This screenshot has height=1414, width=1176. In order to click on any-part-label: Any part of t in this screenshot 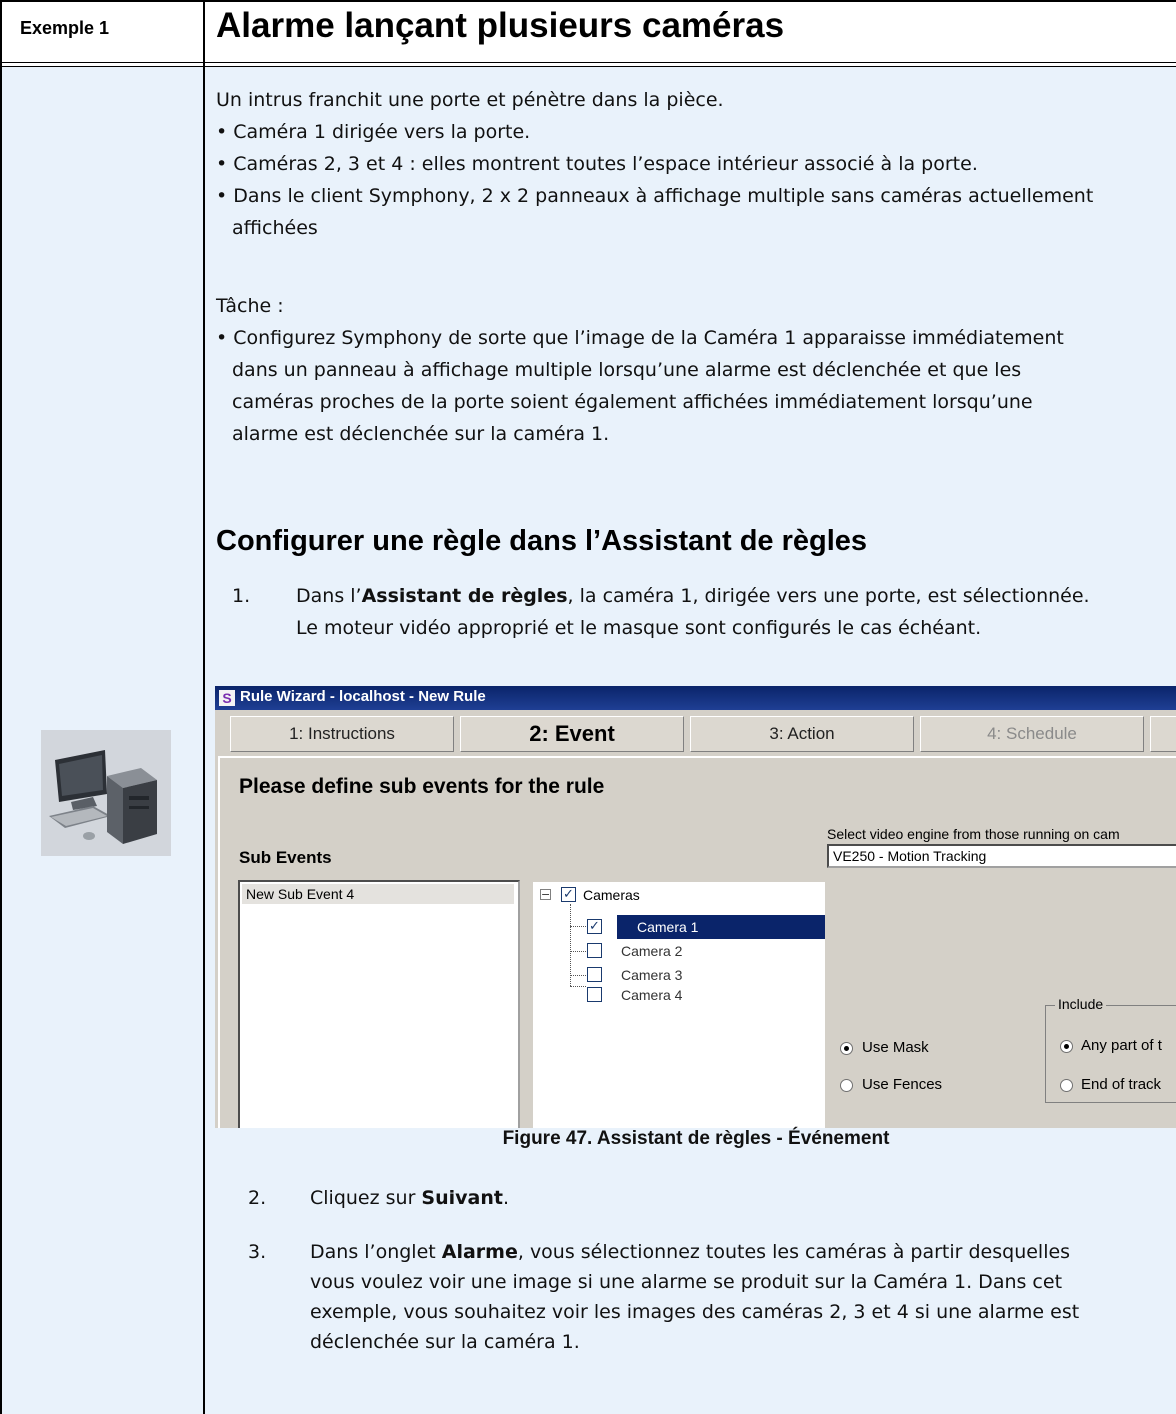, I will do `click(1121, 1045)`.